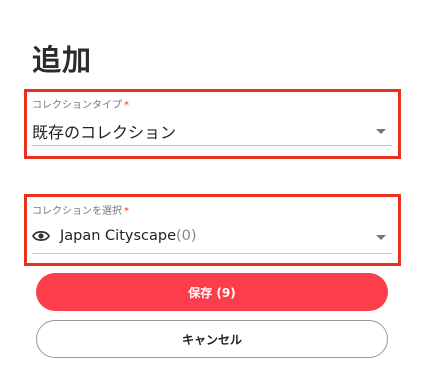 The height and width of the screenshot is (389, 427). What do you see at coordinates (211, 229) in the screenshot?
I see `collection-select: コレクションを選択 * Japan Cityscape (0)` at bounding box center [211, 229].